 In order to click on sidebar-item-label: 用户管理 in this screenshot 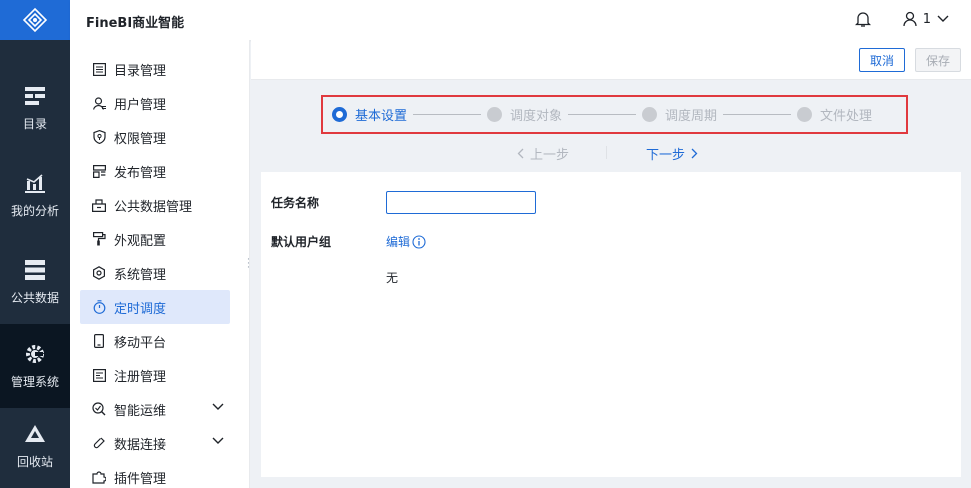, I will do `click(140, 105)`.